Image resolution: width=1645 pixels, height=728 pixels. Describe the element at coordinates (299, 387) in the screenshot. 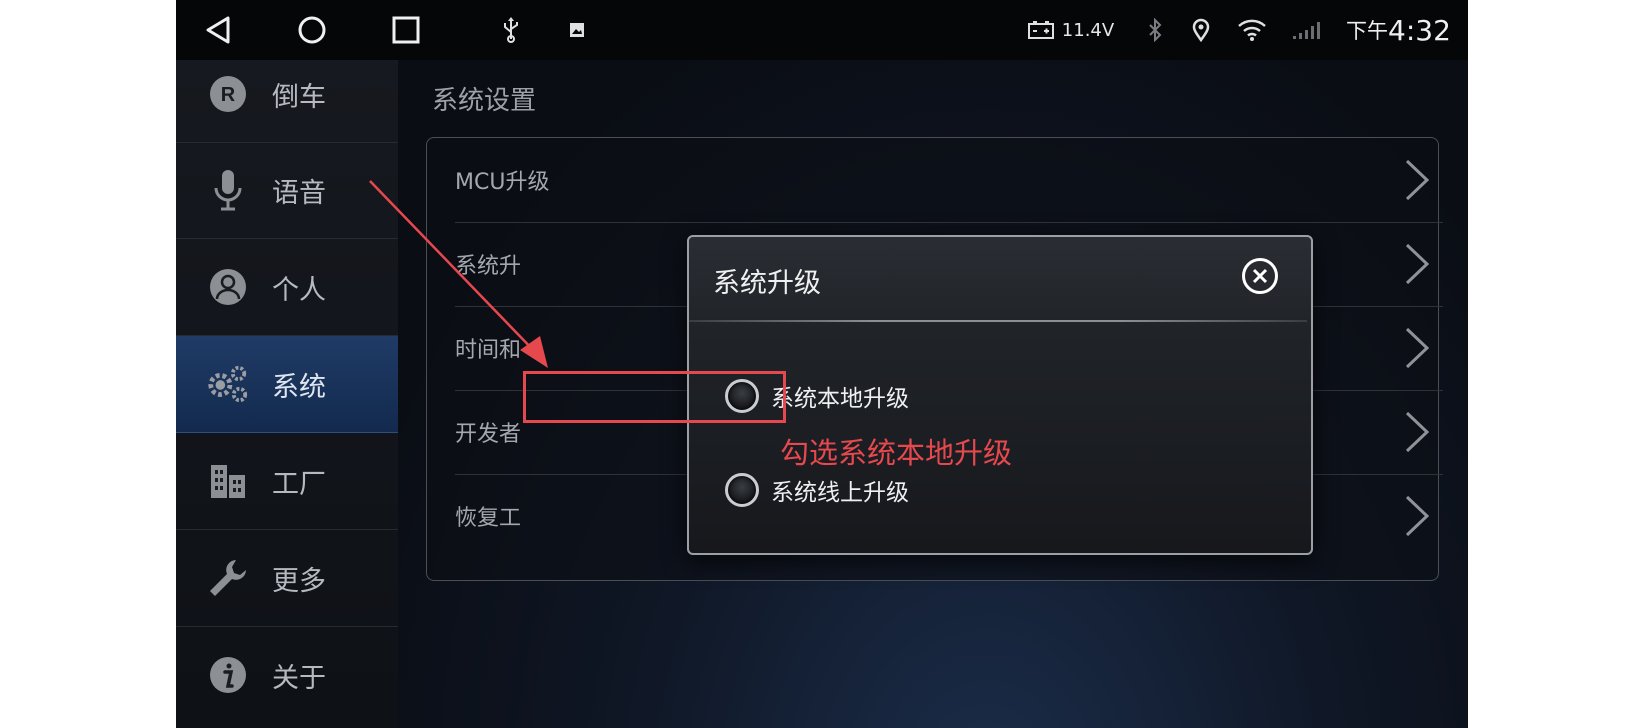

I see `sidebar-item-label: 系统` at that location.